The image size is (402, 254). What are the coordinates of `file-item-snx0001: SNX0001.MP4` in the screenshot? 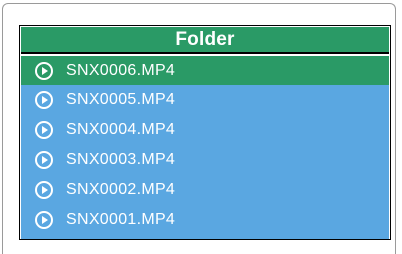 It's located at (205, 219).